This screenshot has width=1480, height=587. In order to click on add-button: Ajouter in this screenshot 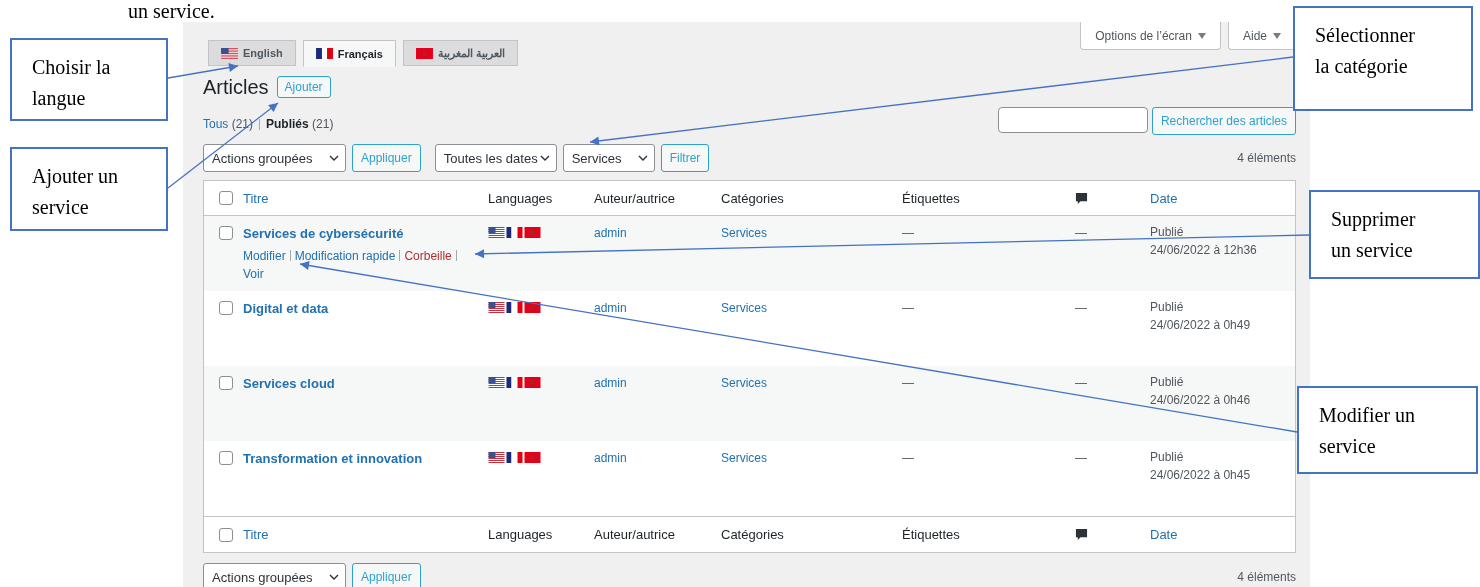, I will do `click(303, 87)`.